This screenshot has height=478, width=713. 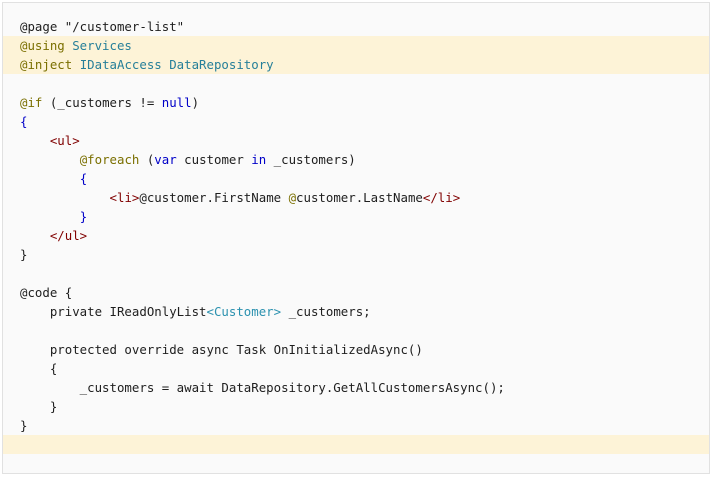 What do you see at coordinates (356, 444) in the screenshot?
I see `code-line` at bounding box center [356, 444].